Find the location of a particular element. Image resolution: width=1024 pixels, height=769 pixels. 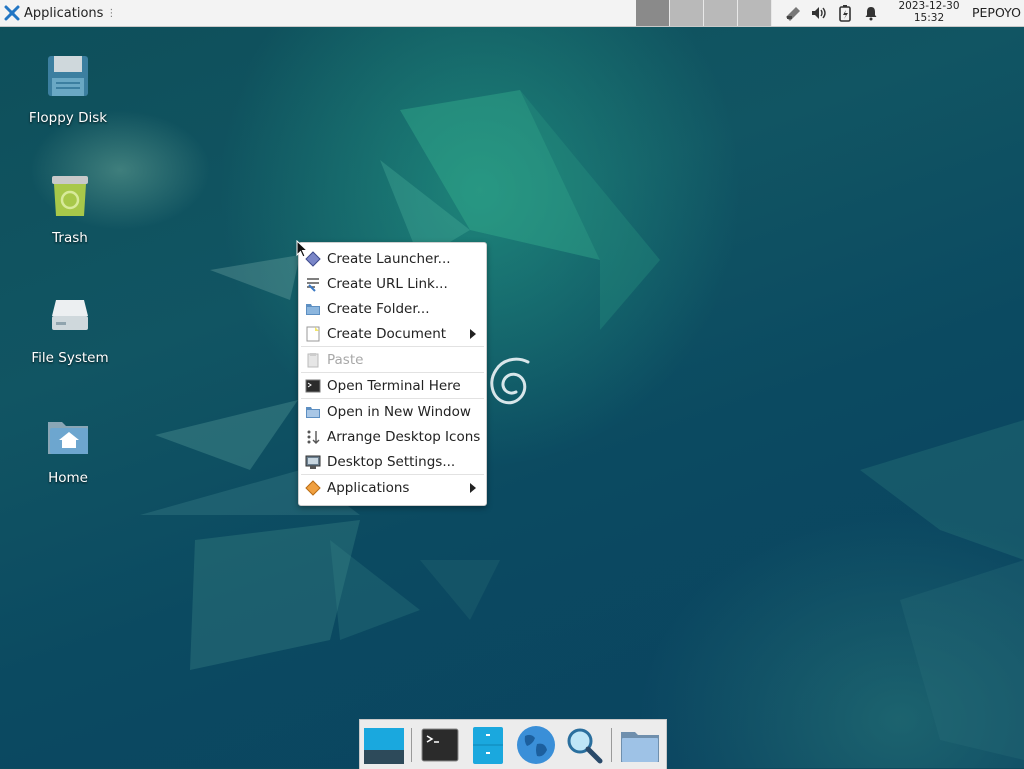

battery-icon is located at coordinates (845, 13).